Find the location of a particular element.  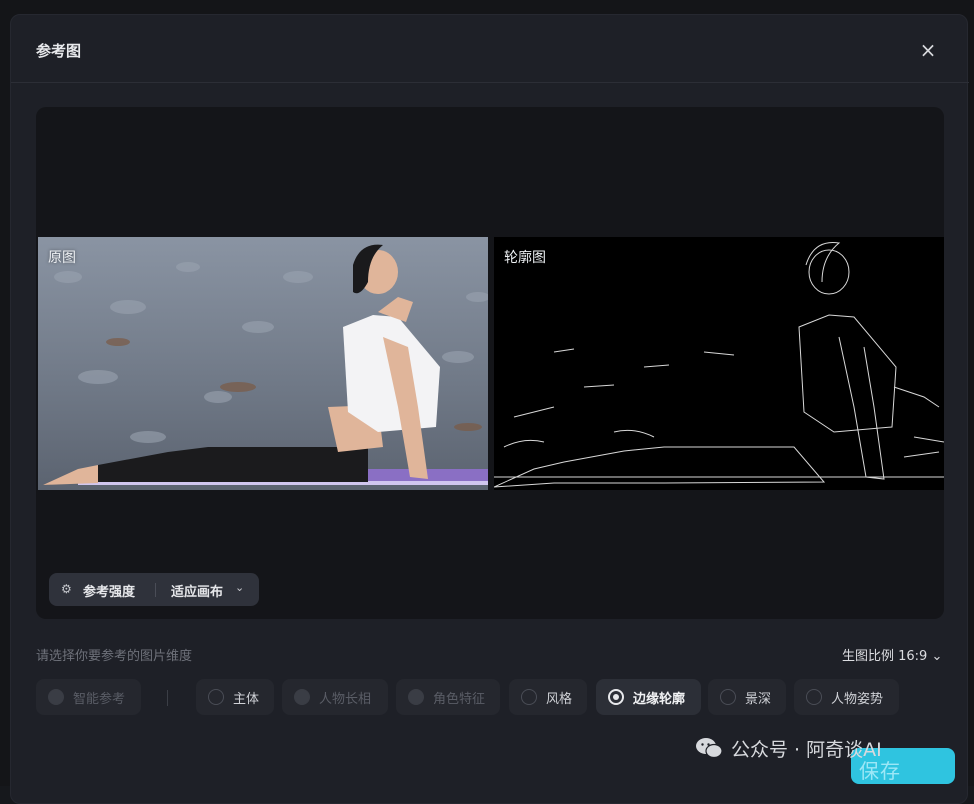

chip-pose: 人物姿势 is located at coordinates (846, 697).